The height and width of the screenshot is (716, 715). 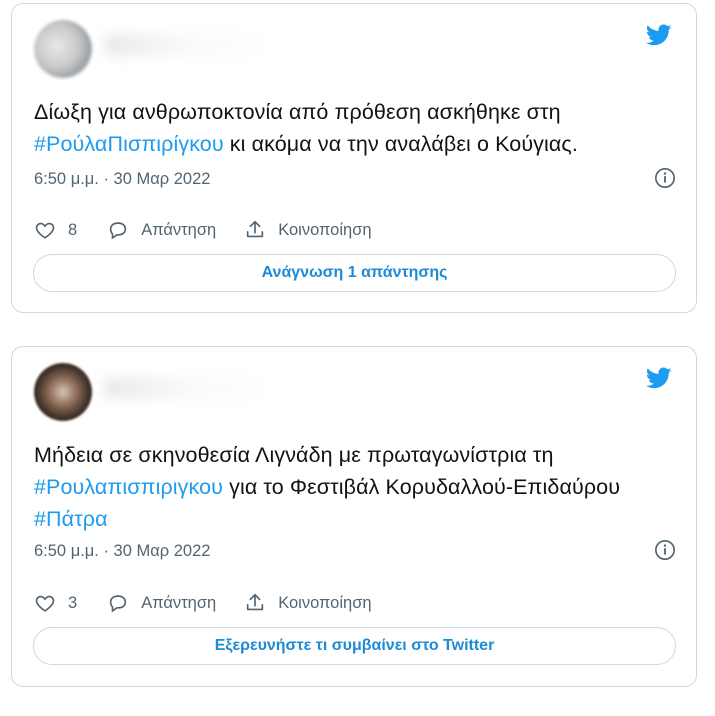 What do you see at coordinates (71, 519) in the screenshot?
I see `hashtag-link: #Πάτρα` at bounding box center [71, 519].